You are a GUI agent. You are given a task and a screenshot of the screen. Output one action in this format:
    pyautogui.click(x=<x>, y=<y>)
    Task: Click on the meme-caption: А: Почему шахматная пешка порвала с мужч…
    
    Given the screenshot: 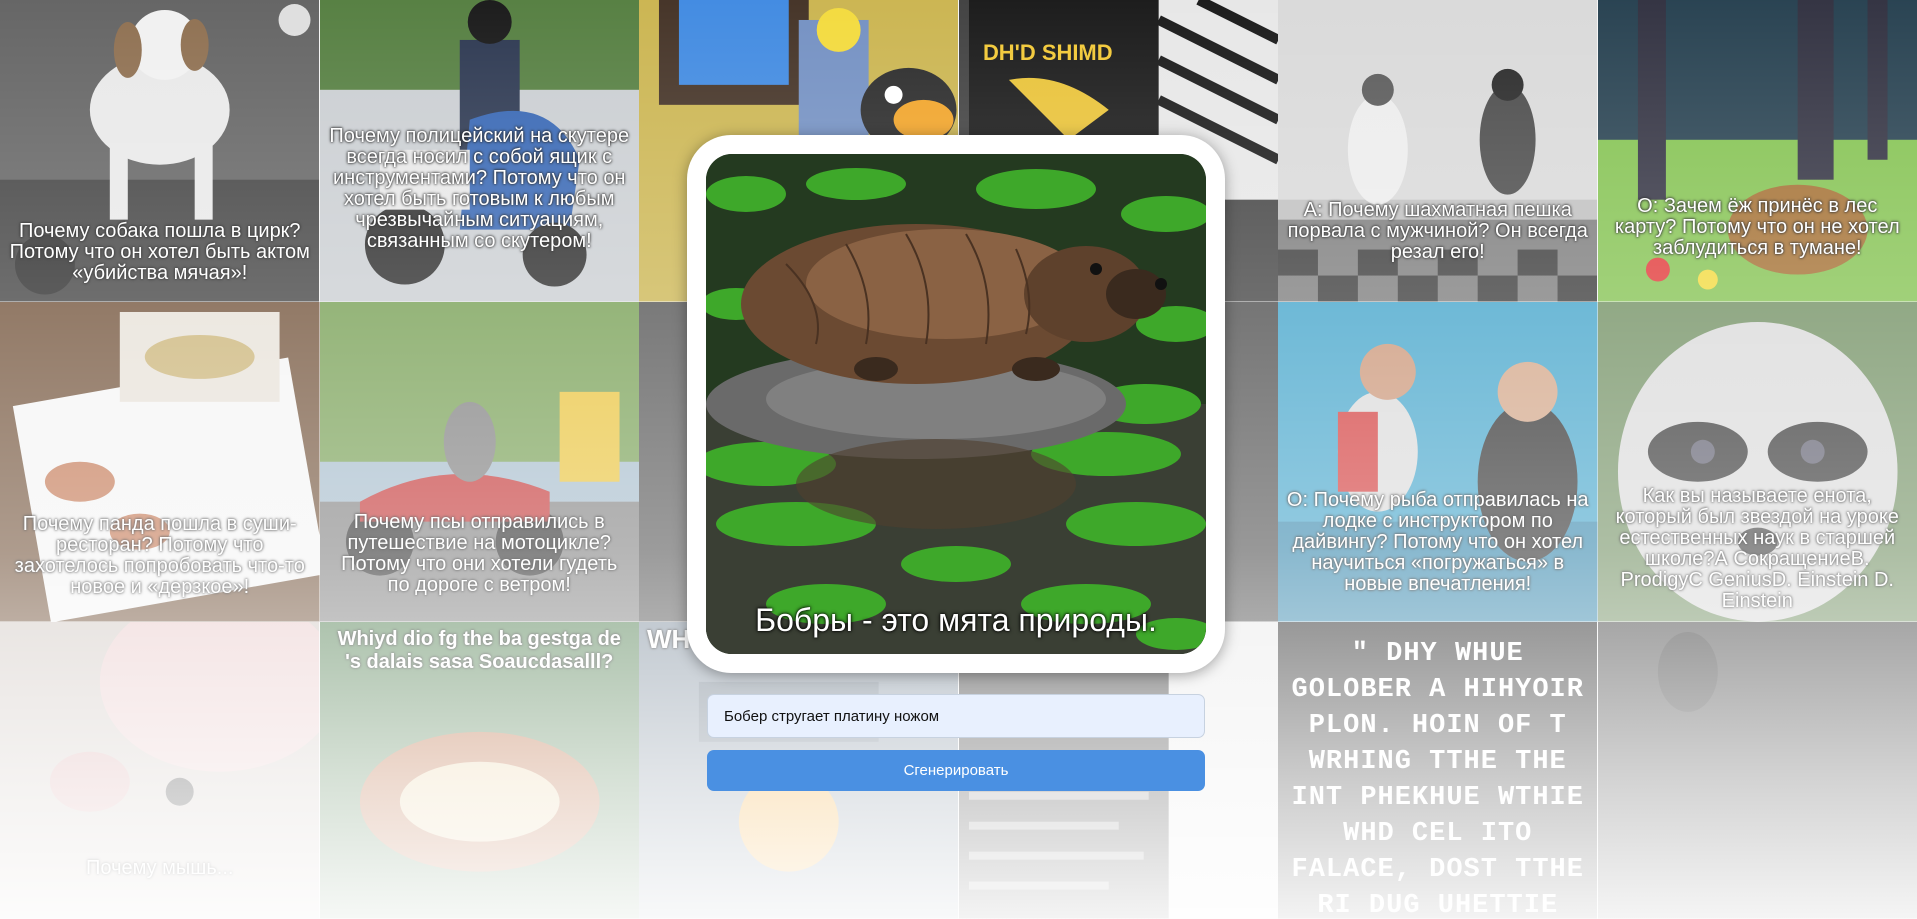 What is the action you would take?
    pyautogui.click(x=1437, y=231)
    